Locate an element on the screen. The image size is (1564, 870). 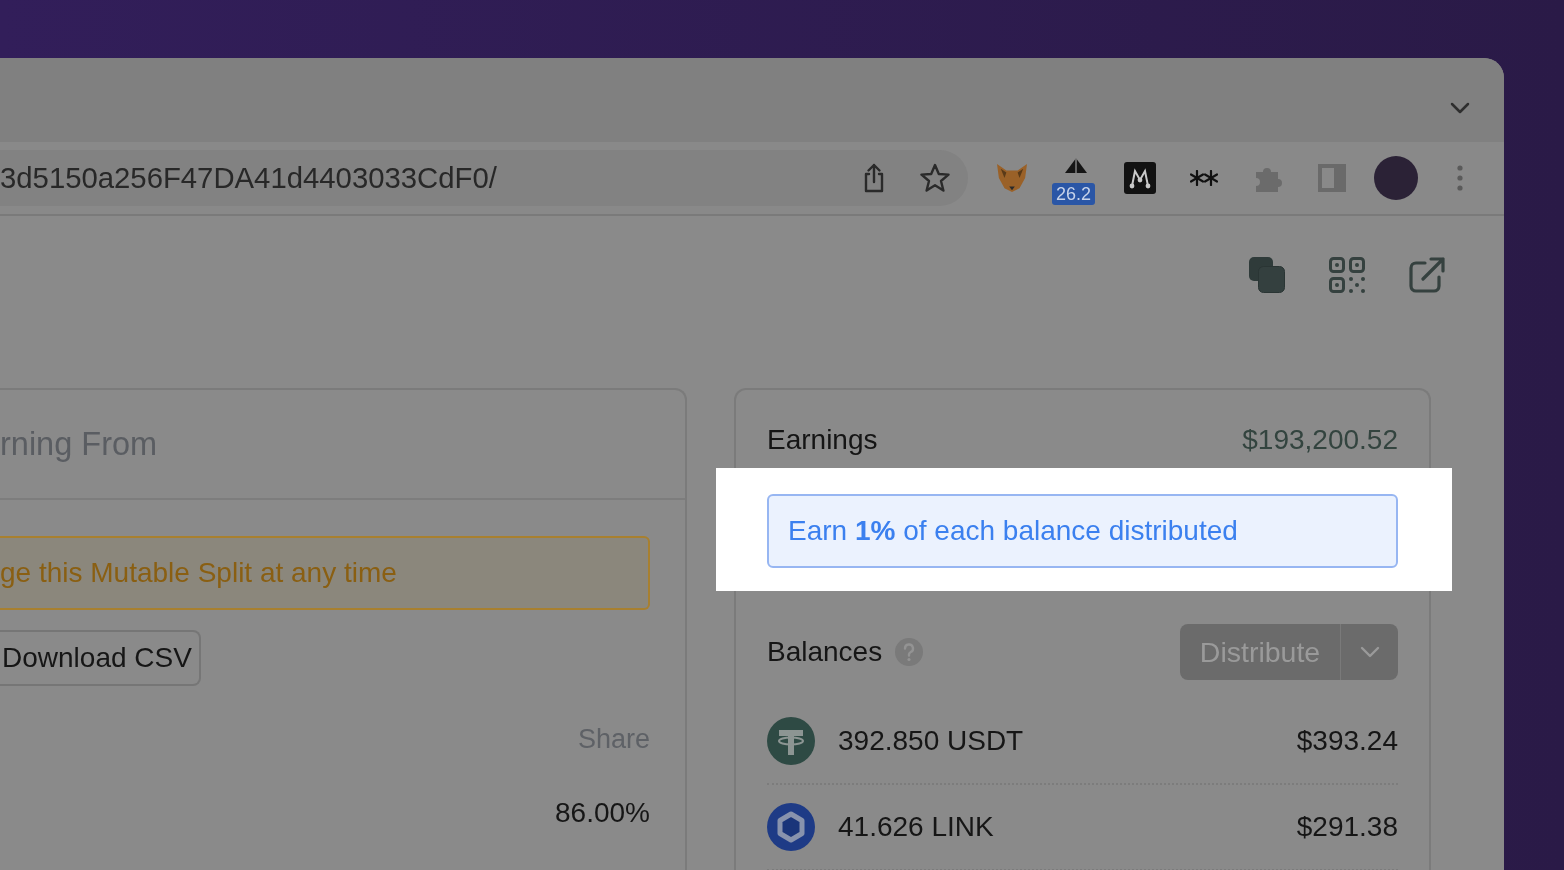
share-icon is located at coordinates (874, 178).